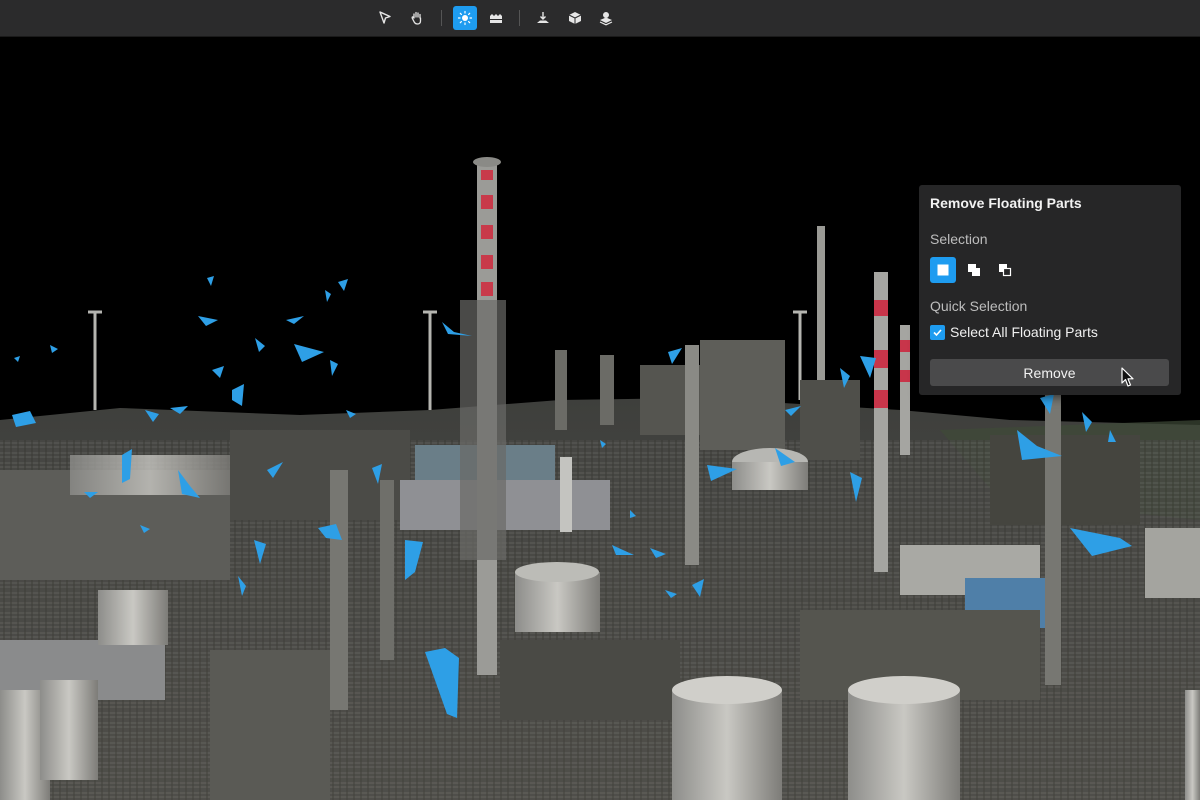 The width and height of the screenshot is (1200, 800). I want to click on select-subtract-icon, so click(1005, 270).